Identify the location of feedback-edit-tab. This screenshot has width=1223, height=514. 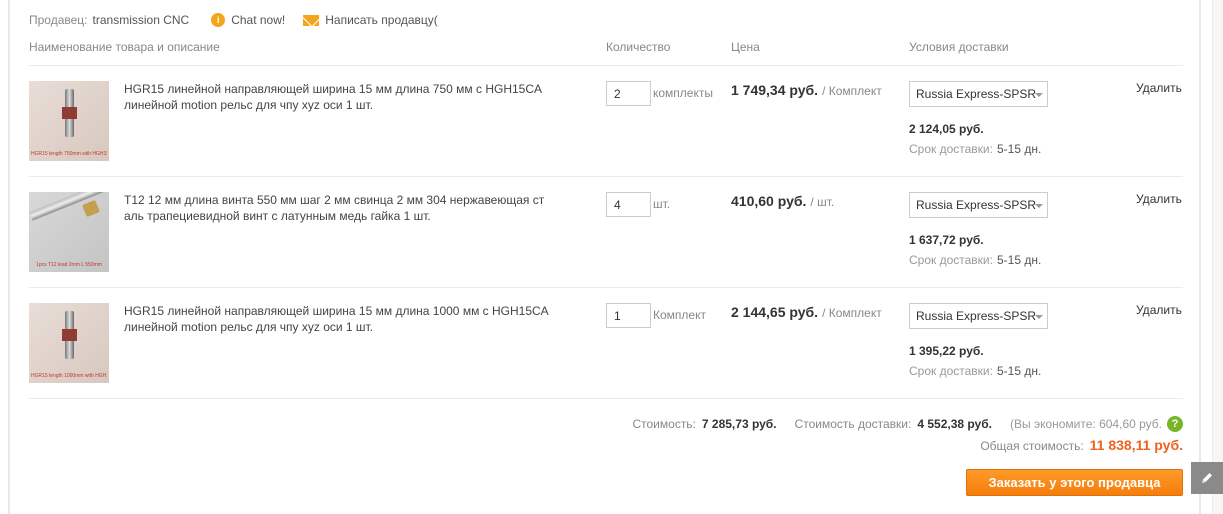
(1207, 478).